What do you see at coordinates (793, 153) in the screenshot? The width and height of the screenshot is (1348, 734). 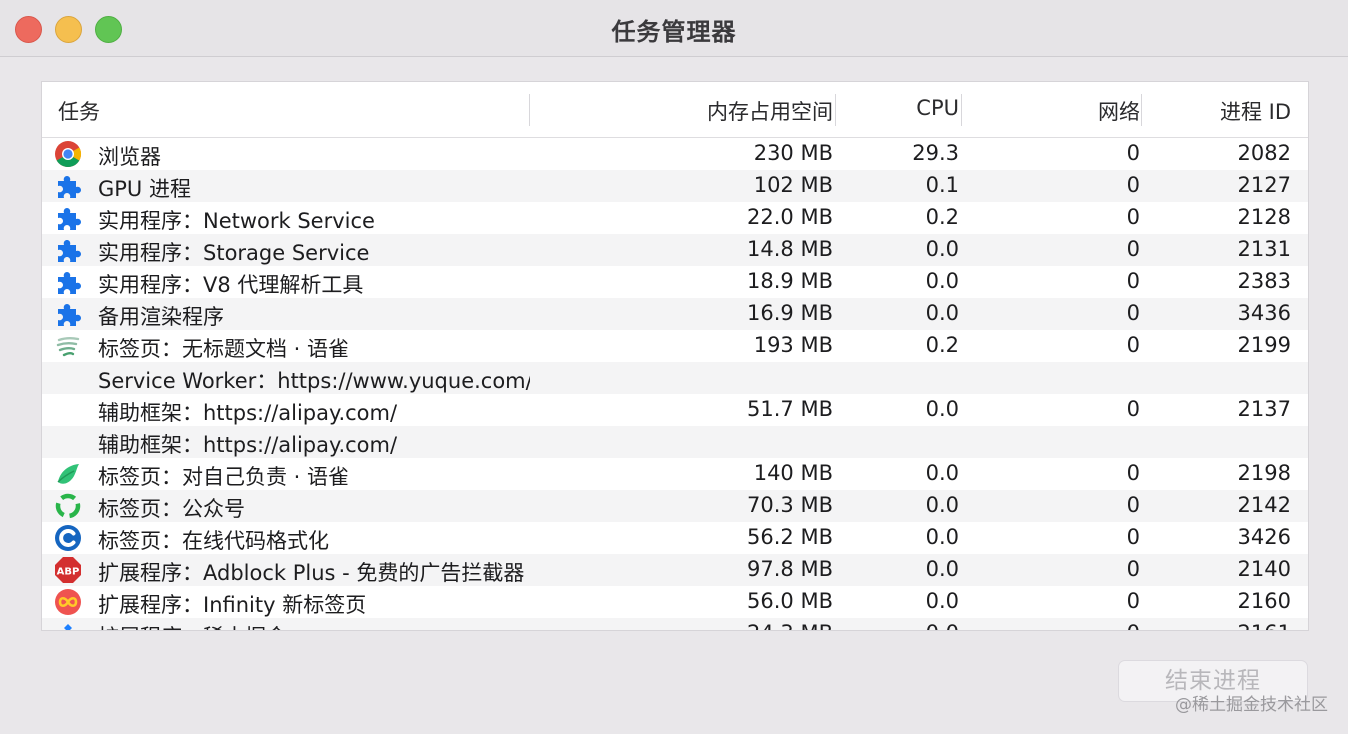 I see `memory-value: 230 MB` at bounding box center [793, 153].